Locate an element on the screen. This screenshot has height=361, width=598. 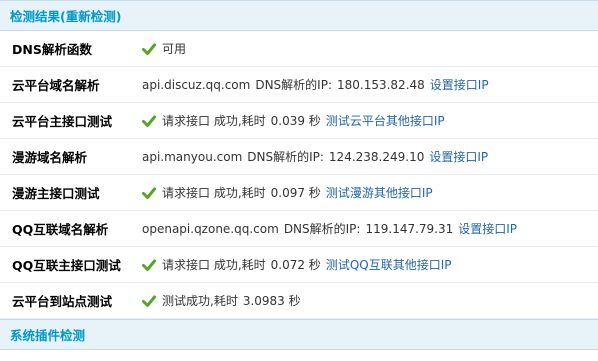
row-label: 云平台域名解析 is located at coordinates (56, 85).